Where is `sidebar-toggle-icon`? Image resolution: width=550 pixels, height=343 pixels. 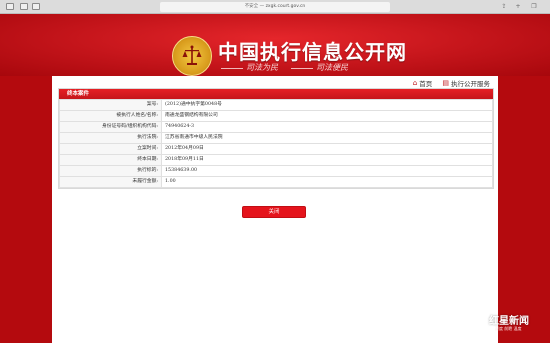
sidebar-toggle-icon is located at coordinates (10, 6).